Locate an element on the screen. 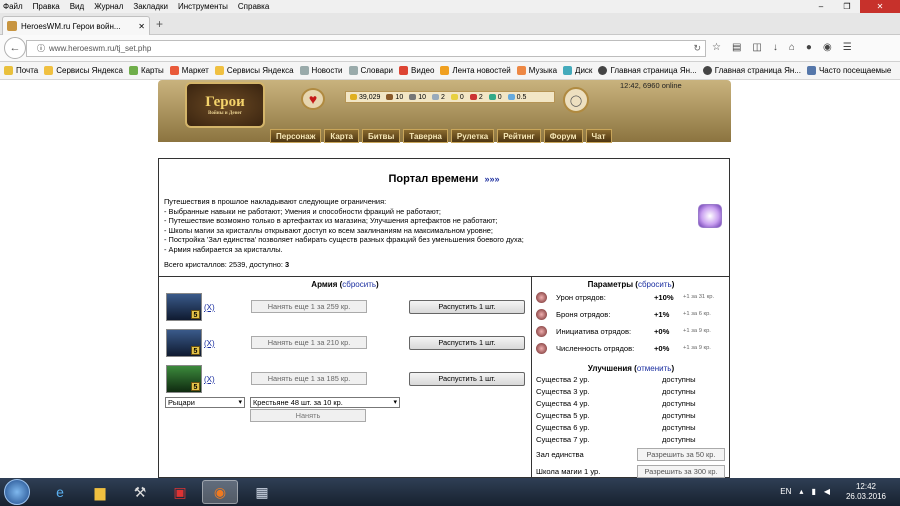 The height and width of the screenshot is (506, 900). menu-edit: Правка is located at coordinates (46, 6).